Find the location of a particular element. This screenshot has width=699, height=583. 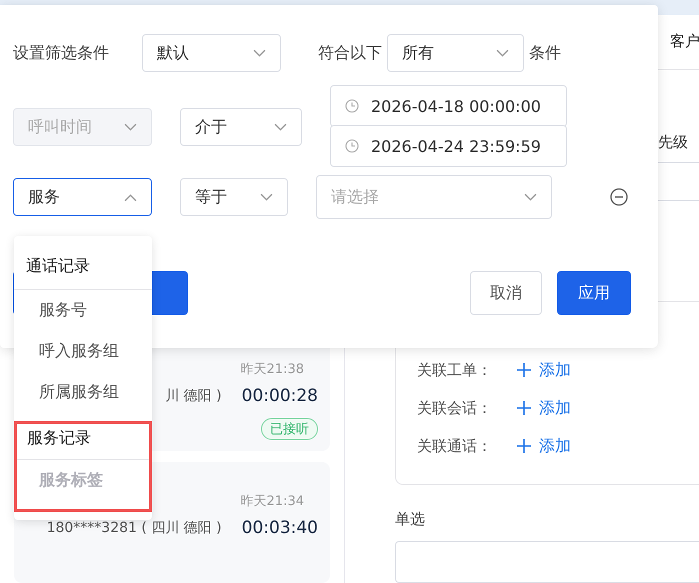

call-time: 昨天21:38 is located at coordinates (272, 369).